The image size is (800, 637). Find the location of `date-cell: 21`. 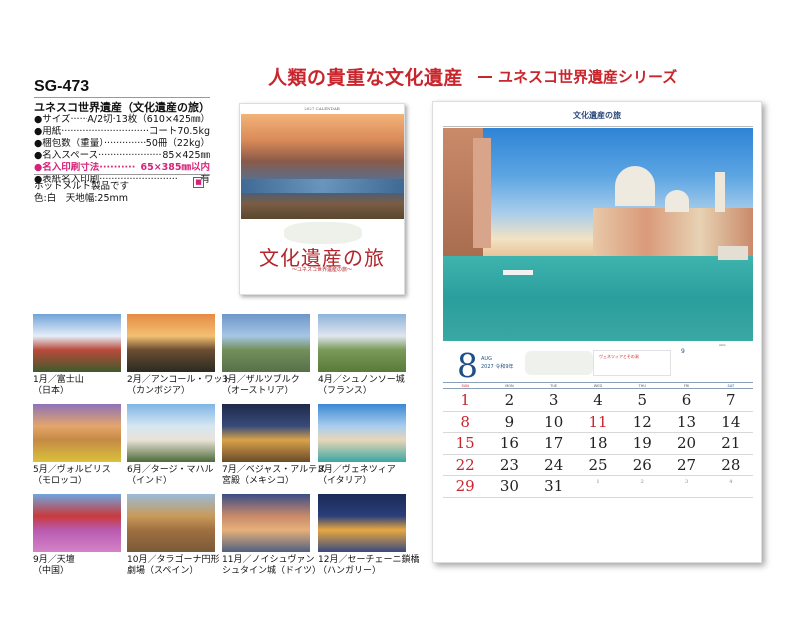

date-cell: 21 is located at coordinates (731, 443).